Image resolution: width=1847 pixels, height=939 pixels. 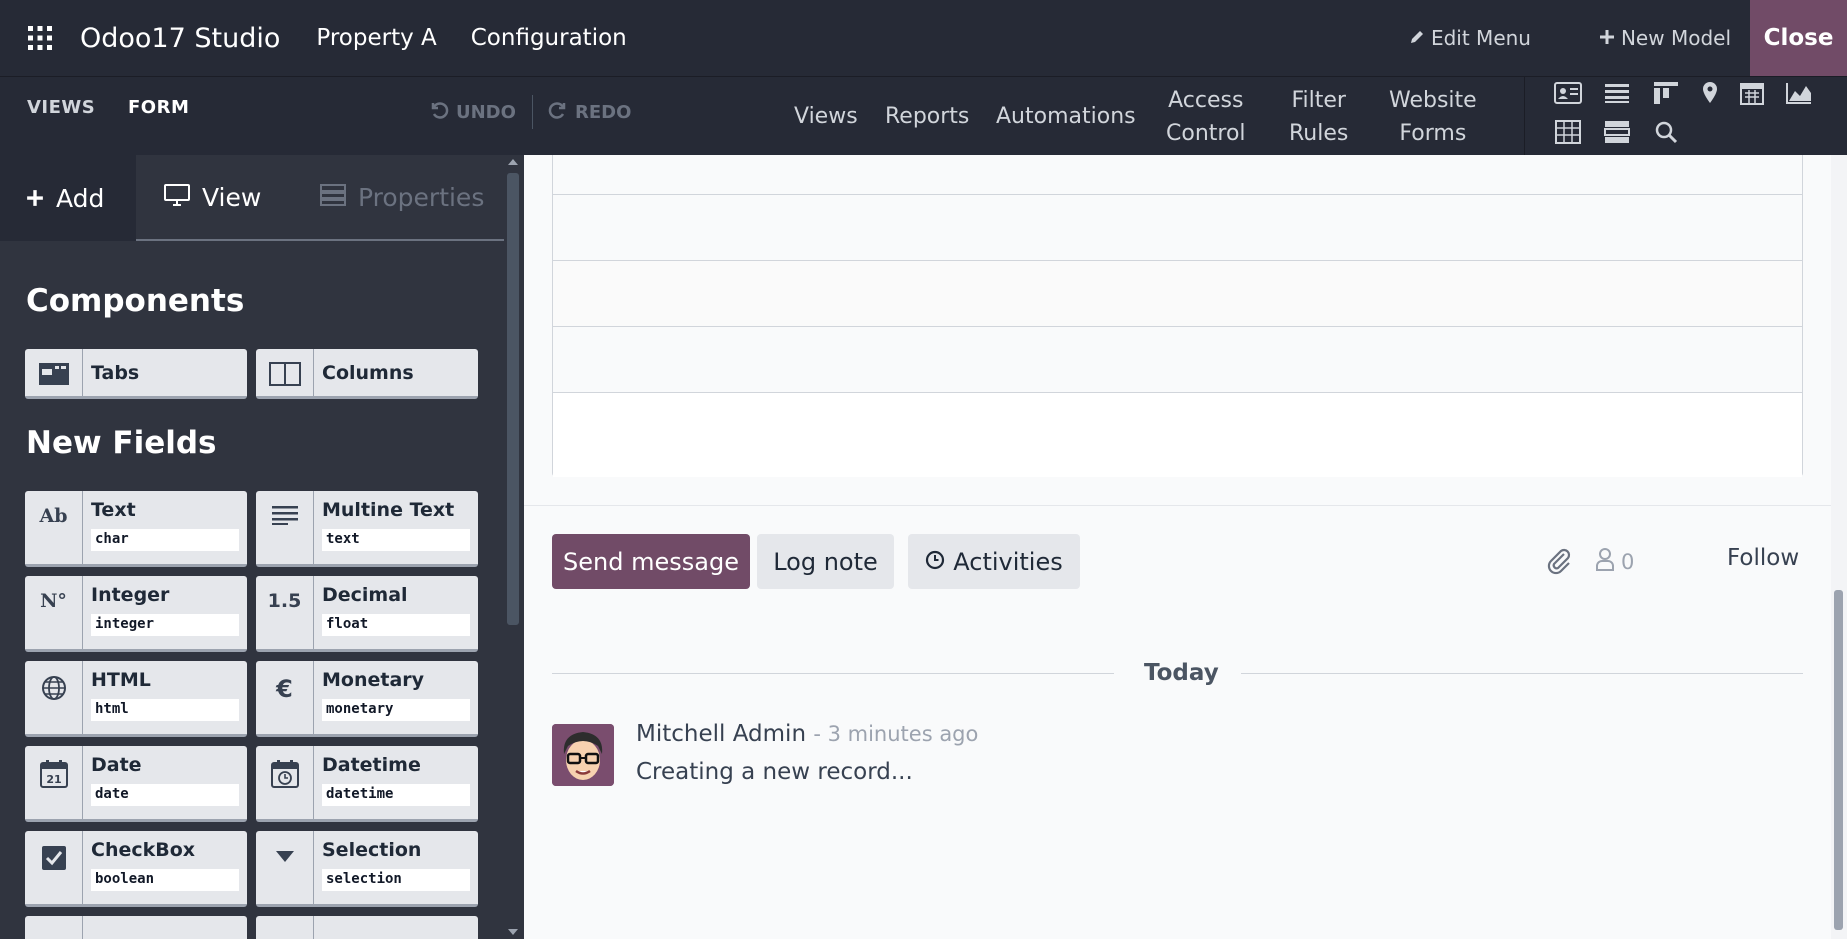 What do you see at coordinates (180, 38) in the screenshot?
I see `app-title: Odoo17 Studio` at bounding box center [180, 38].